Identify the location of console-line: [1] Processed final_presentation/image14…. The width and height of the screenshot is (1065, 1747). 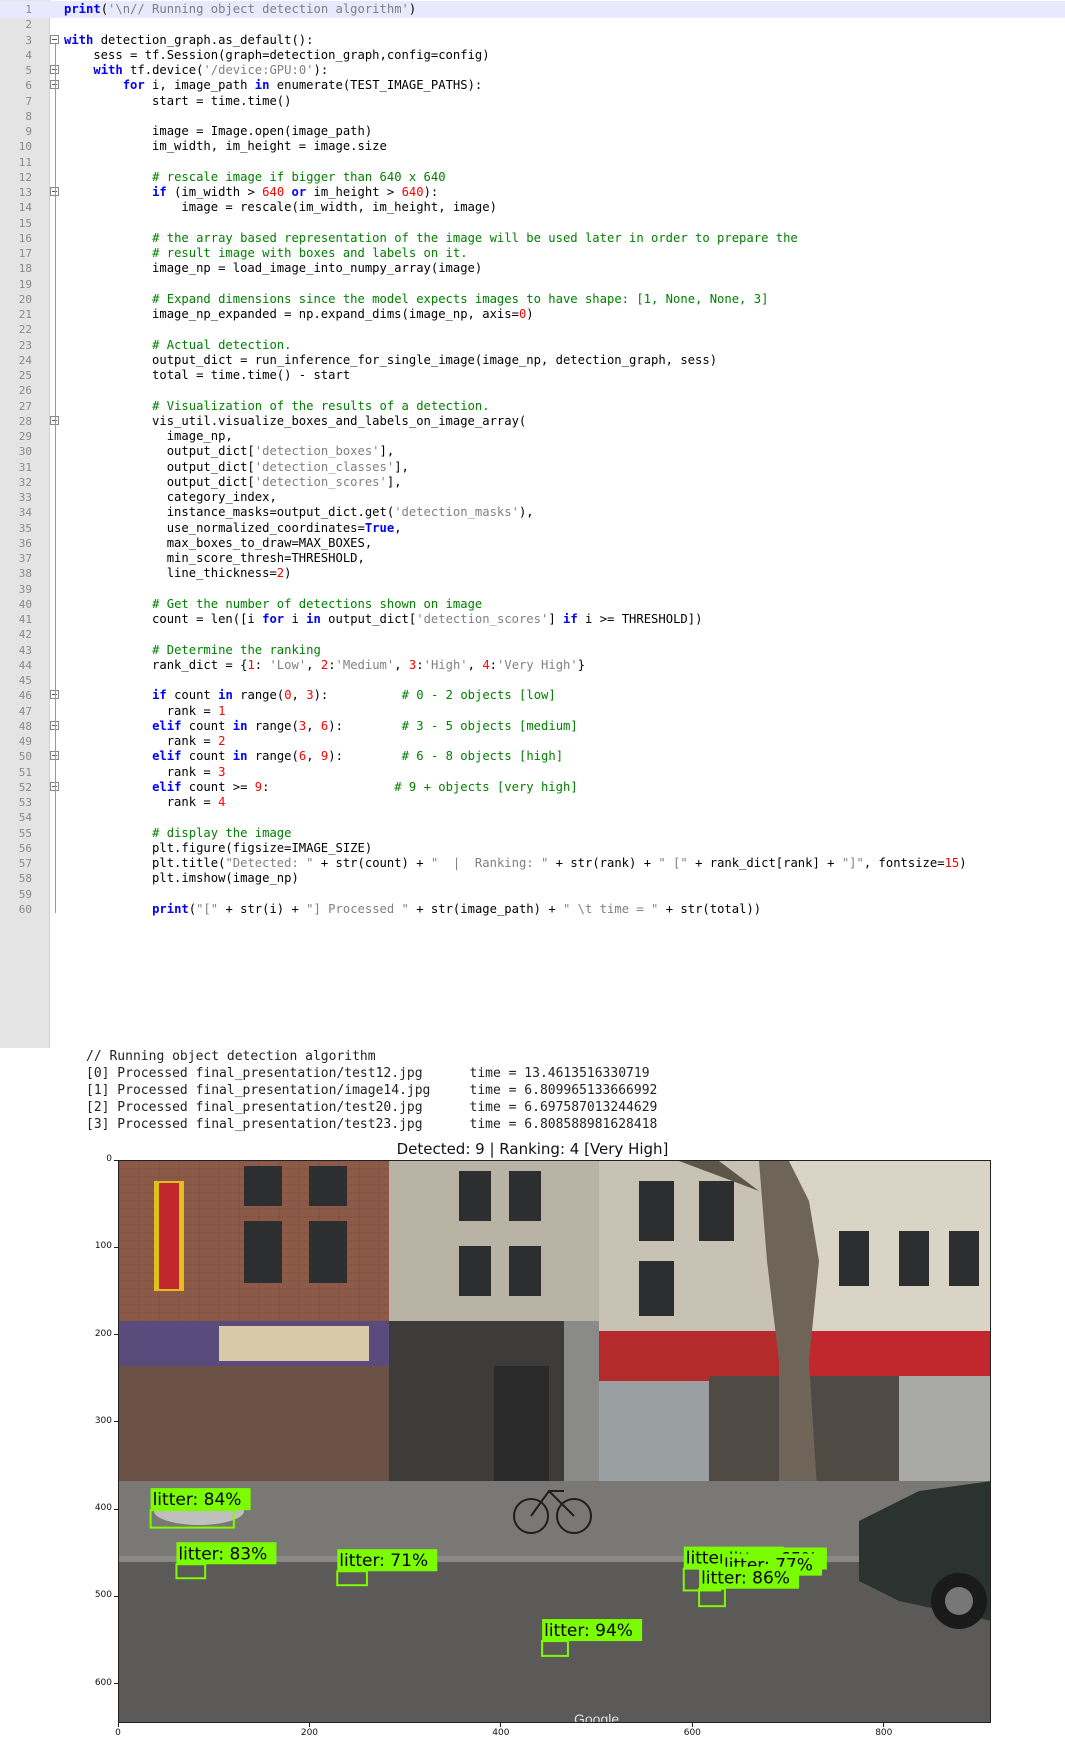
(372, 1090).